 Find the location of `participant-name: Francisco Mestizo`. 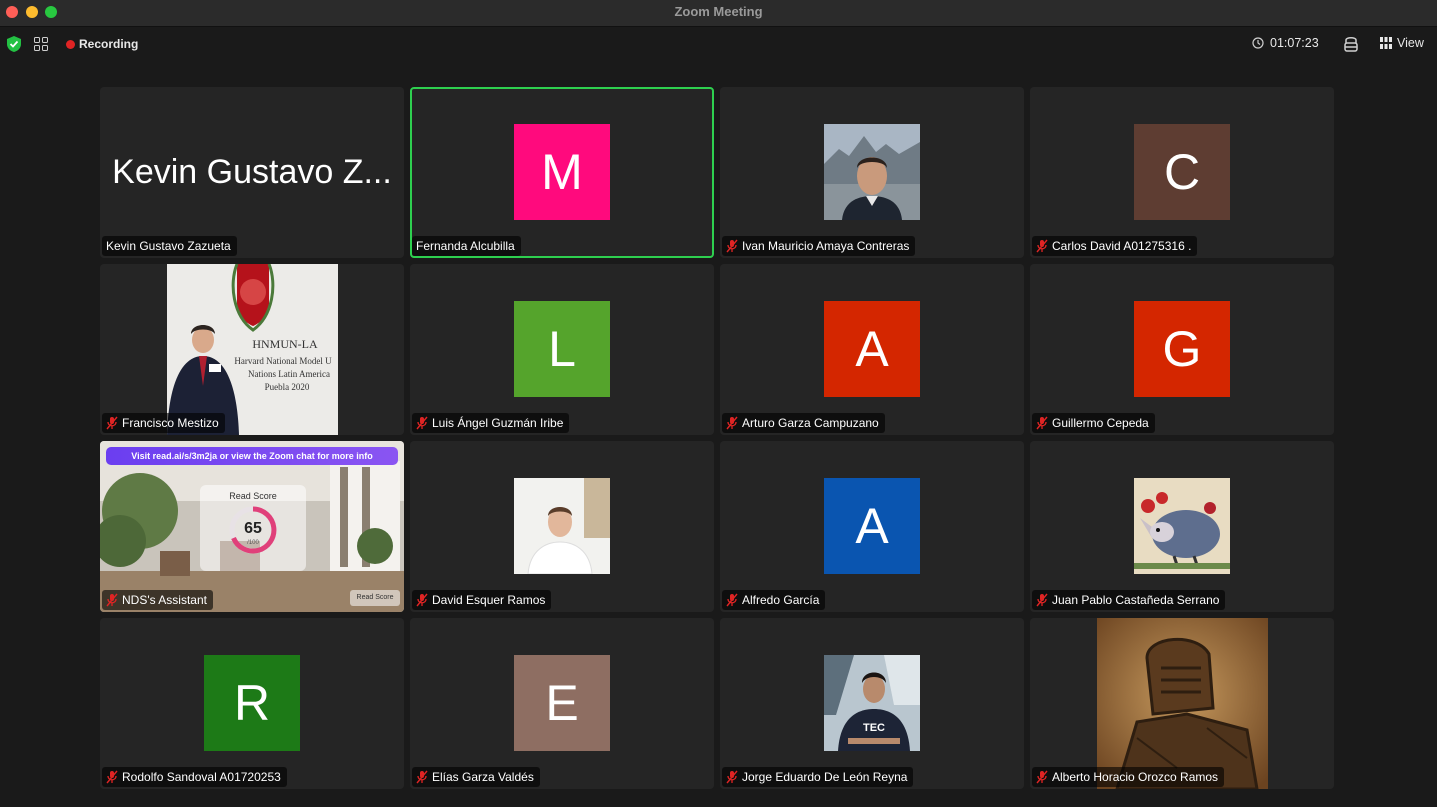

participant-name: Francisco Mestizo is located at coordinates (170, 423).